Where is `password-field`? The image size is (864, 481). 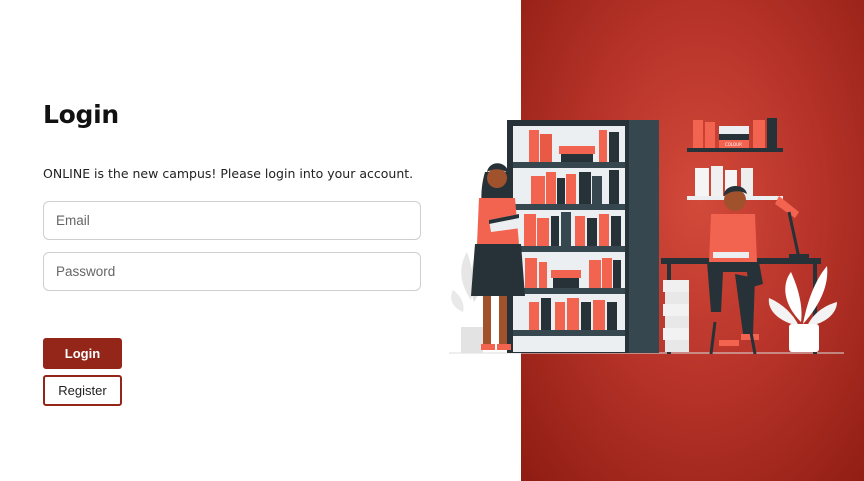
password-field is located at coordinates (232, 271).